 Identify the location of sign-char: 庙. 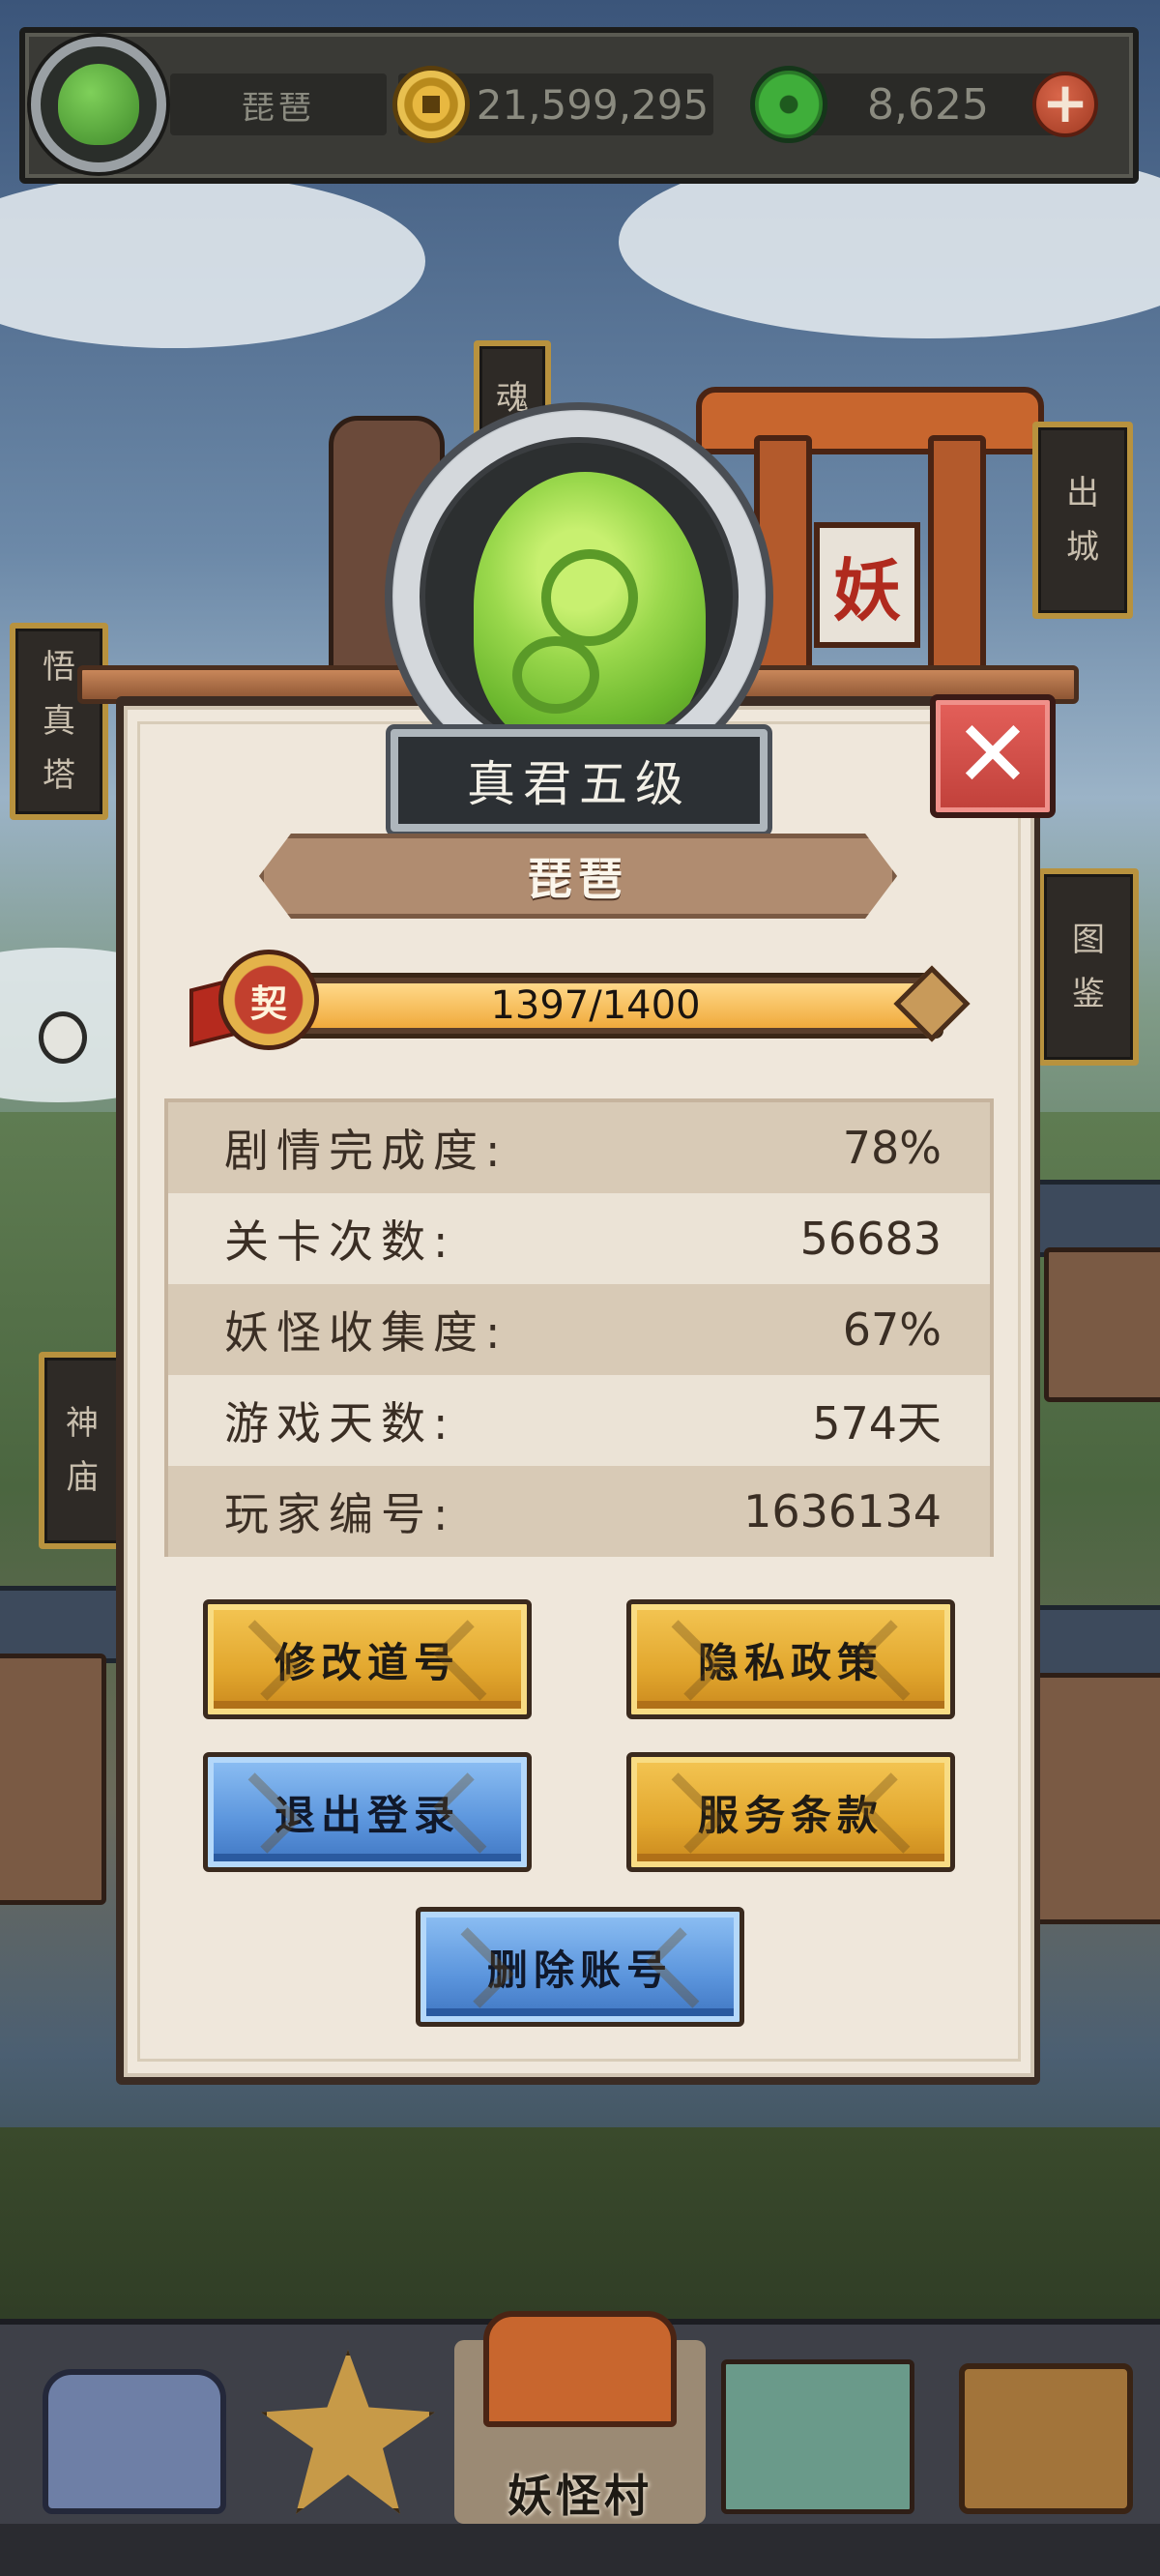
(83, 1477).